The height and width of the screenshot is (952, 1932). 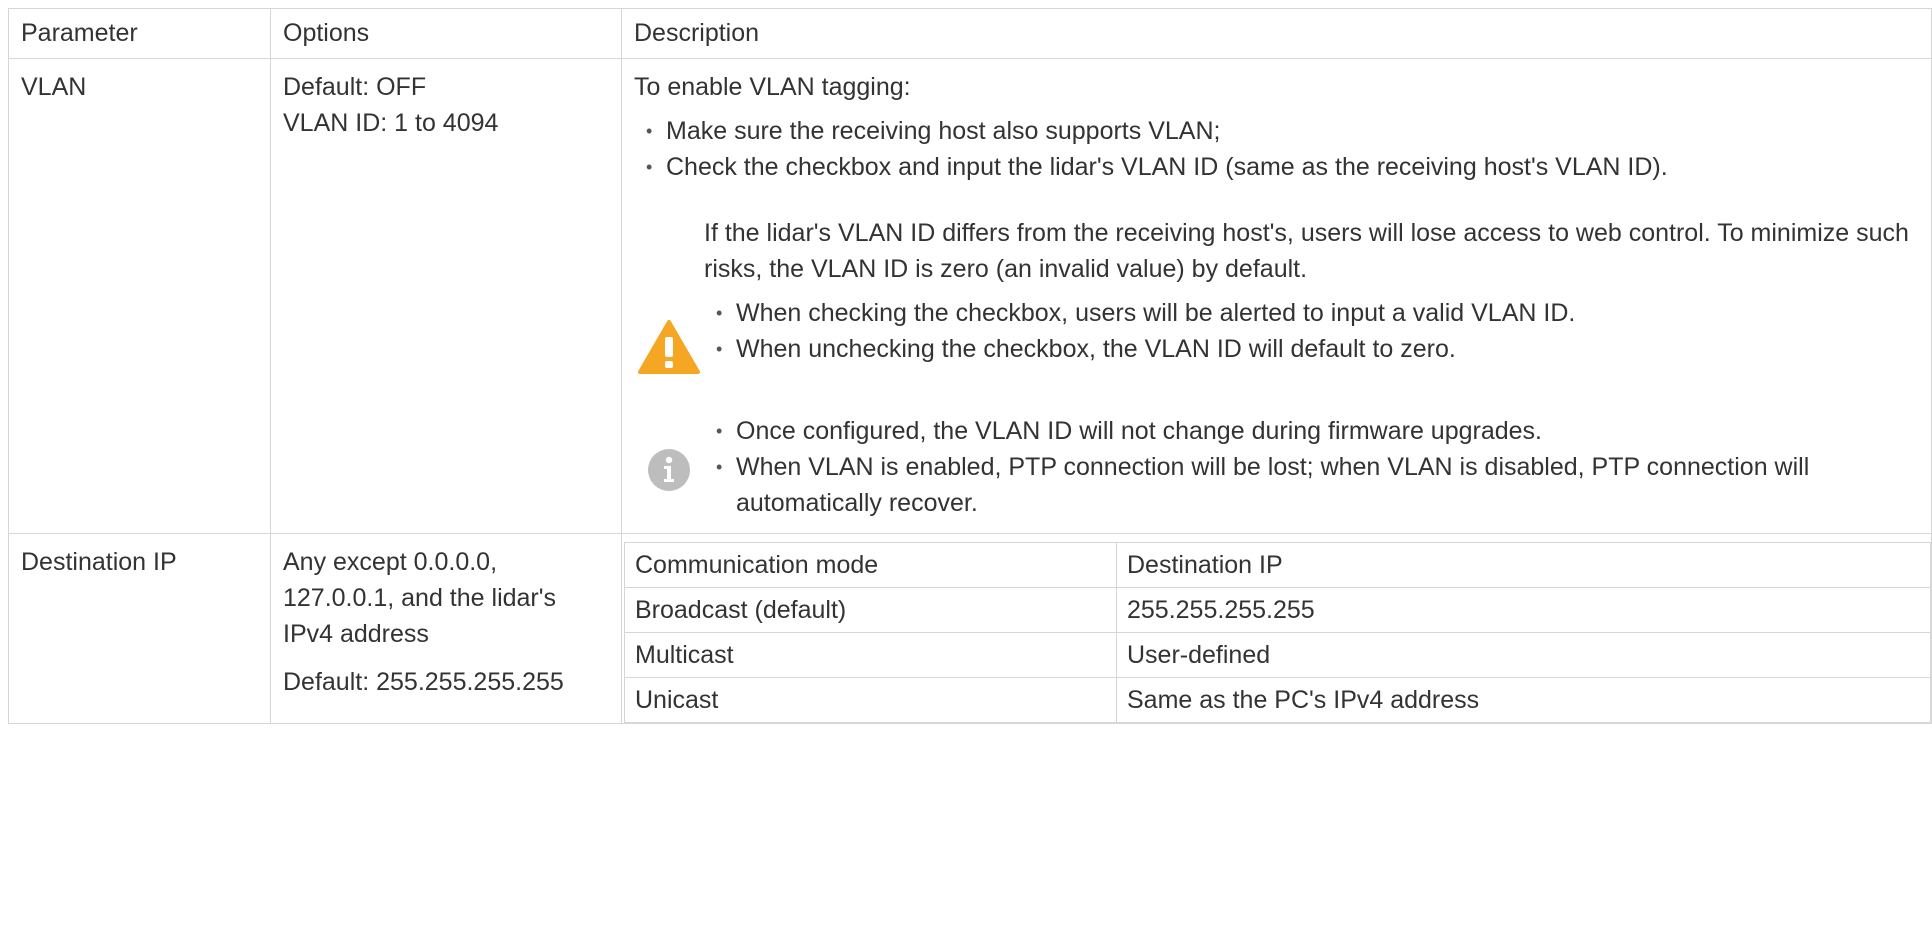 I want to click on table-header: Parameter Options Description, so click(x=970, y=33).